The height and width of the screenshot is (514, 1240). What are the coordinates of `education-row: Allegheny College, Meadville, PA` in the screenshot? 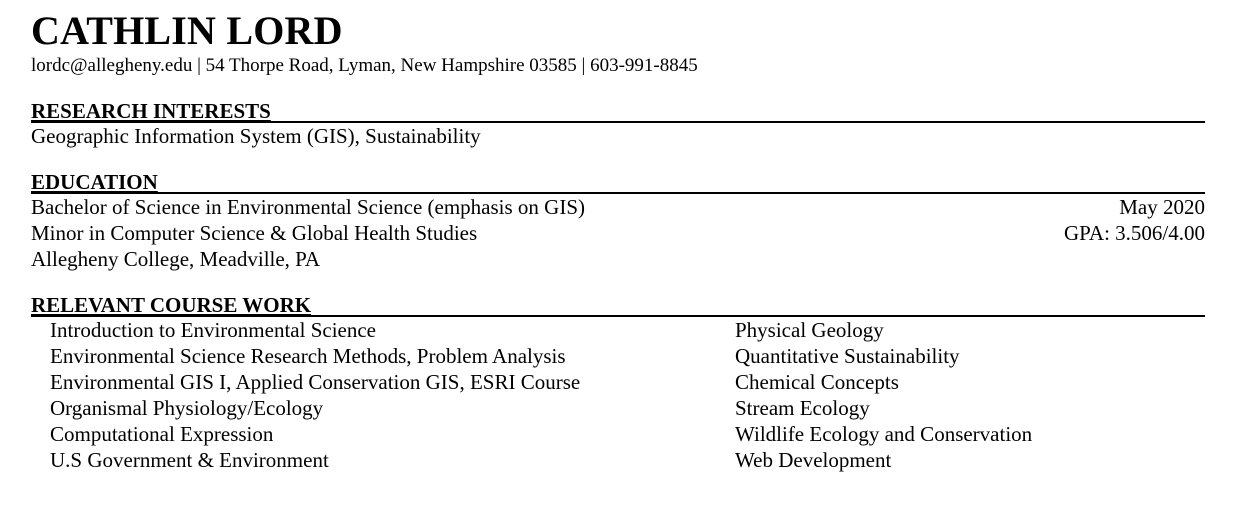 It's located at (618, 259).